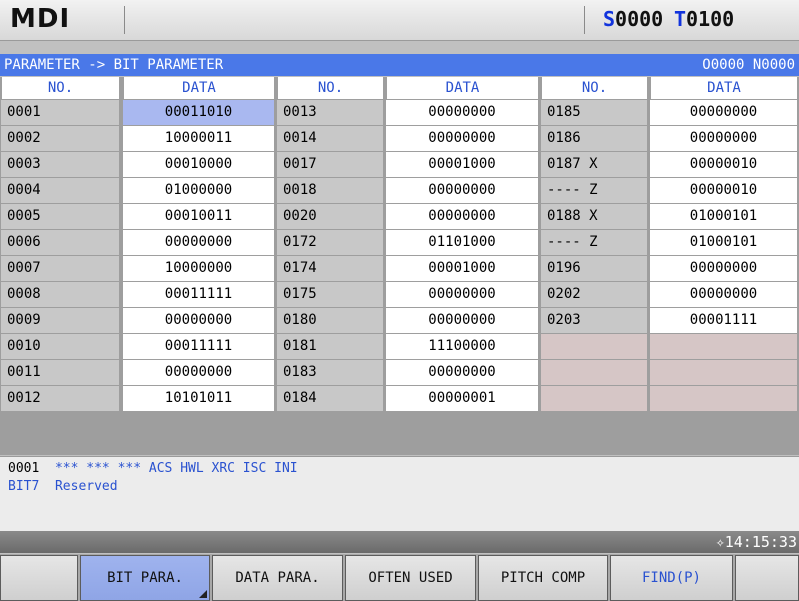 This screenshot has height=601, width=799. Describe the element at coordinates (543, 578) in the screenshot. I see `softkey-pitch-comp: PITCH COMP` at that location.